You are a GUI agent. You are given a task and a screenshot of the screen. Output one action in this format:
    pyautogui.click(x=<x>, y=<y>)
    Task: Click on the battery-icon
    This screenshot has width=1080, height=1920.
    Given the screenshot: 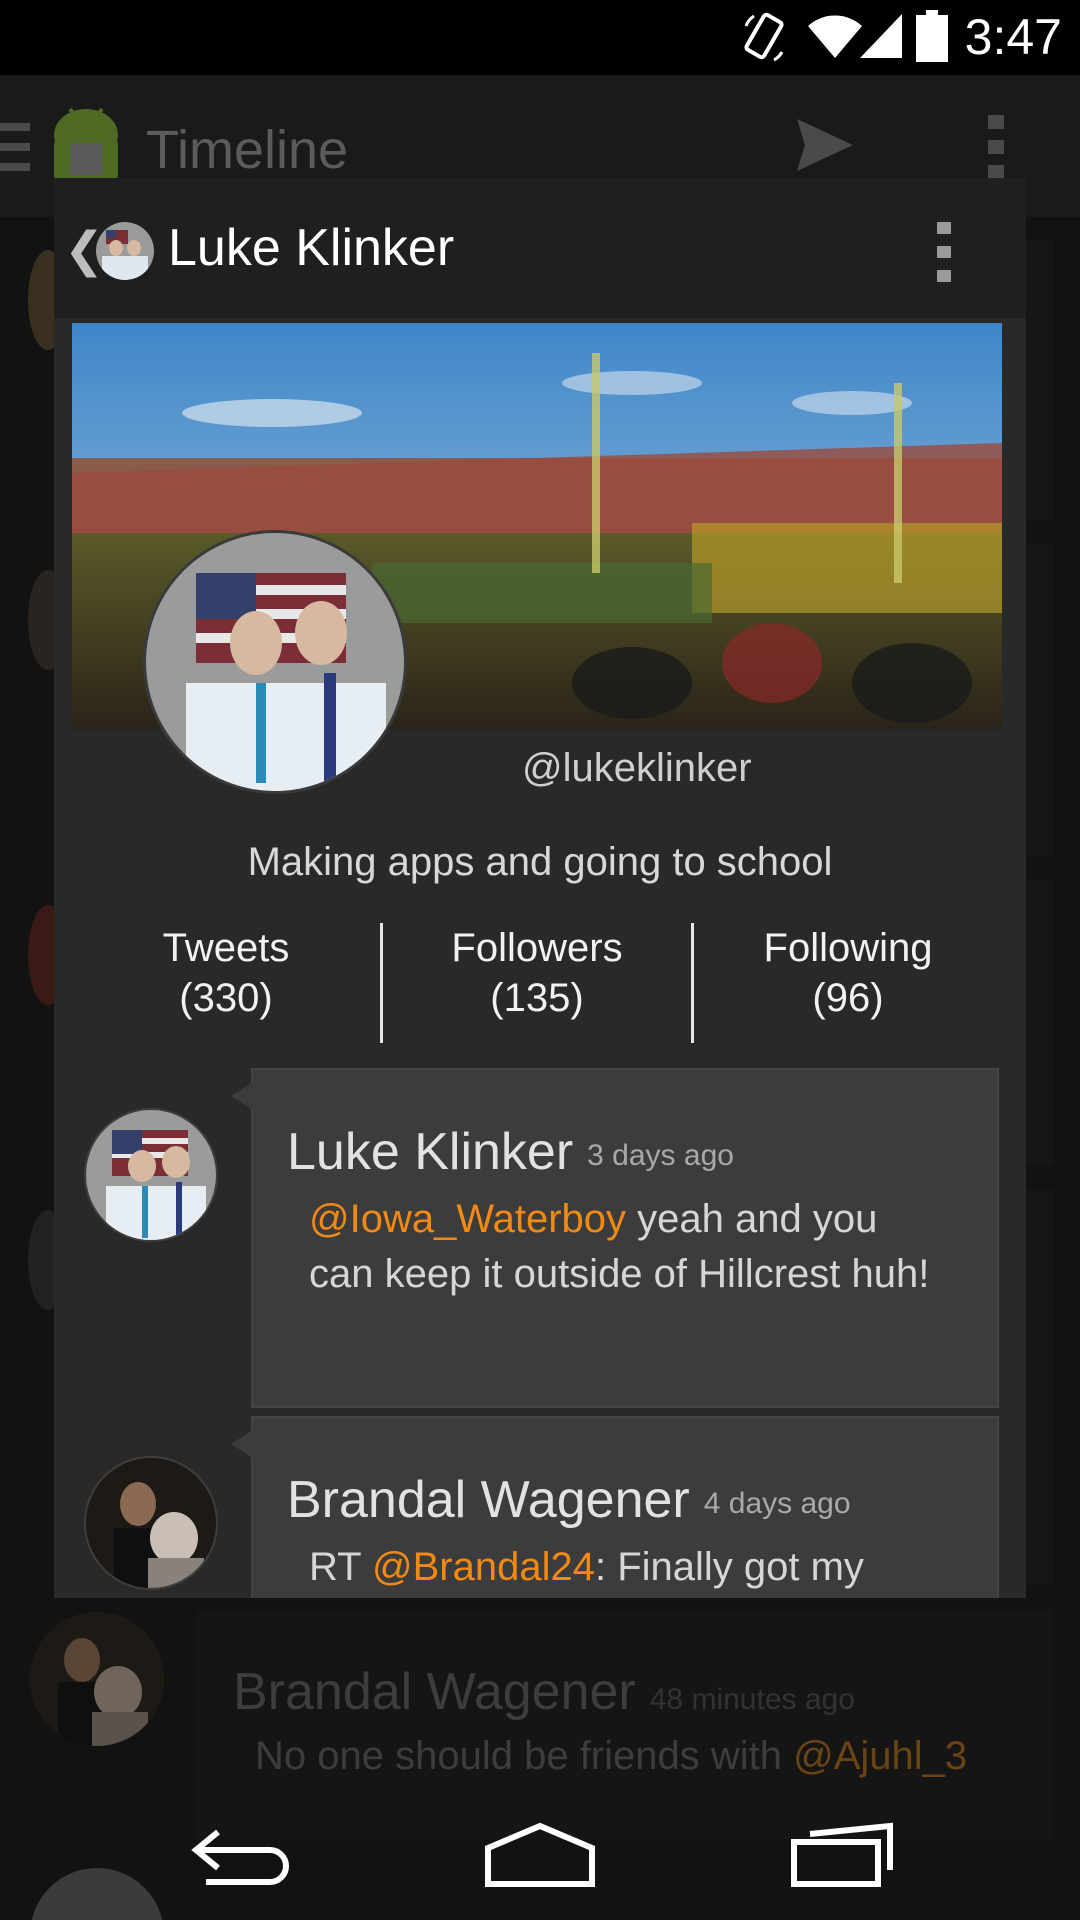 What is the action you would take?
    pyautogui.click(x=932, y=36)
    